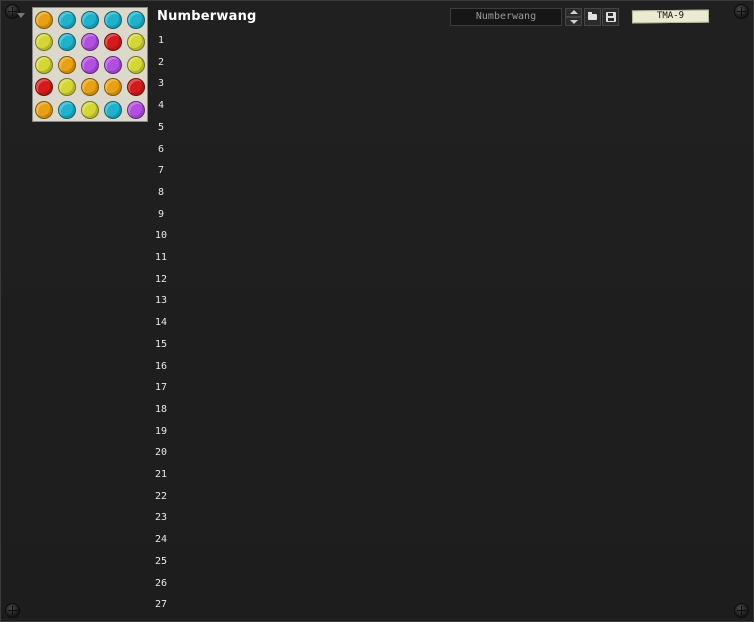 The width and height of the screenshot is (754, 622). I want to click on preset-previous-button, so click(573, 12).